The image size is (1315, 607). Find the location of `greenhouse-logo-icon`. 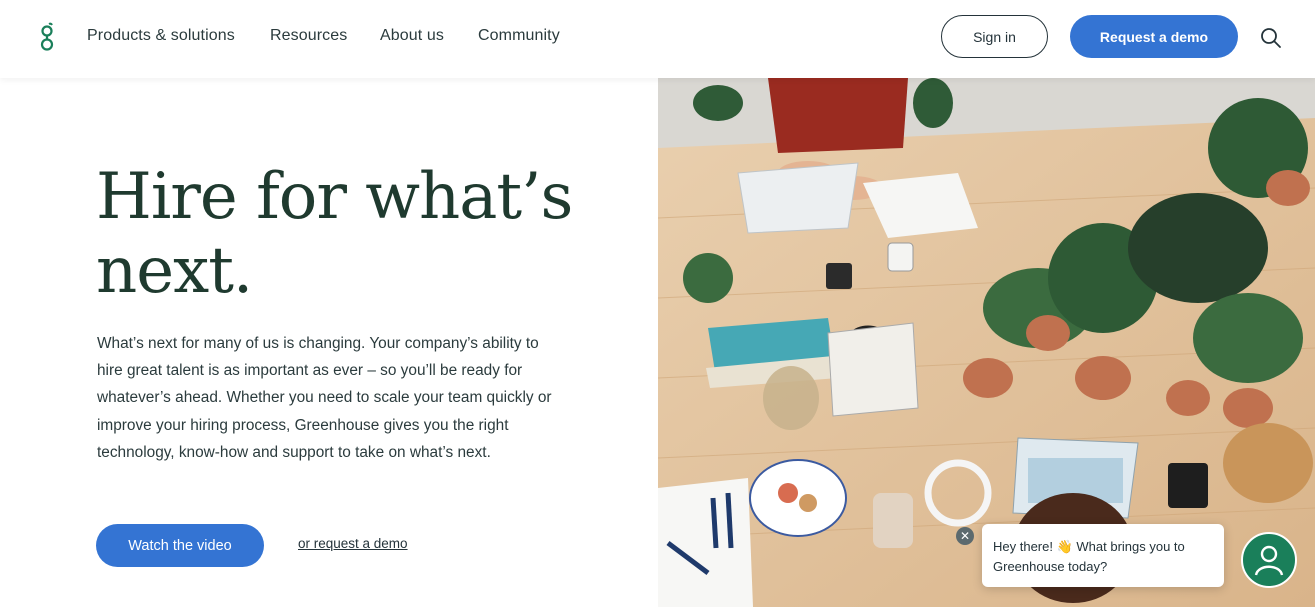

greenhouse-logo-icon is located at coordinates (47, 38).